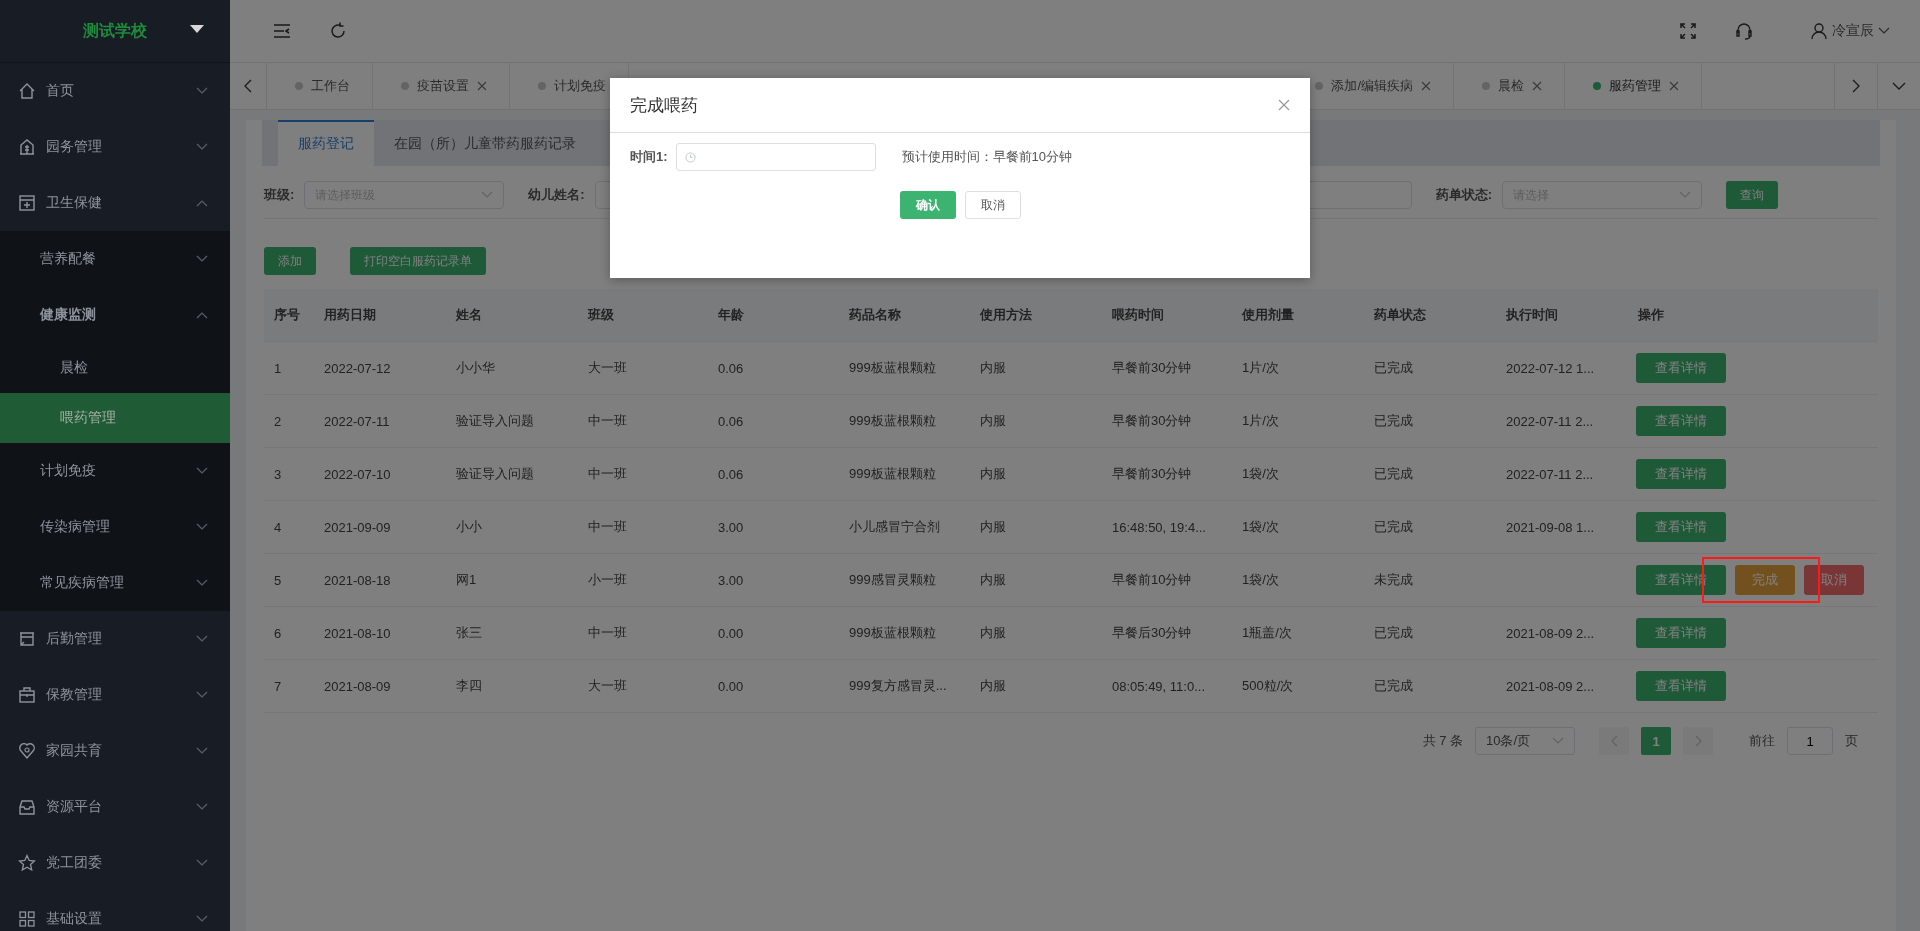 Image resolution: width=1920 pixels, height=931 pixels. What do you see at coordinates (418, 261) in the screenshot?
I see `action-button: 打印空白服药记录单` at bounding box center [418, 261].